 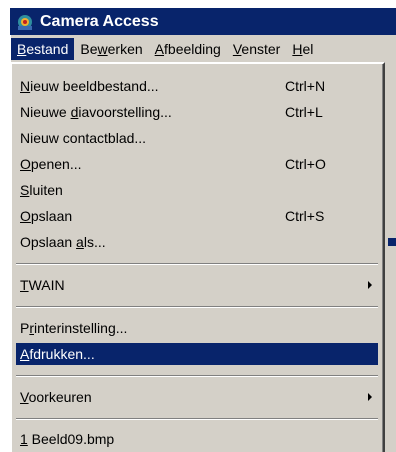 What do you see at coordinates (192, 48) in the screenshot?
I see `menu-label-part: fbeelding` at bounding box center [192, 48].